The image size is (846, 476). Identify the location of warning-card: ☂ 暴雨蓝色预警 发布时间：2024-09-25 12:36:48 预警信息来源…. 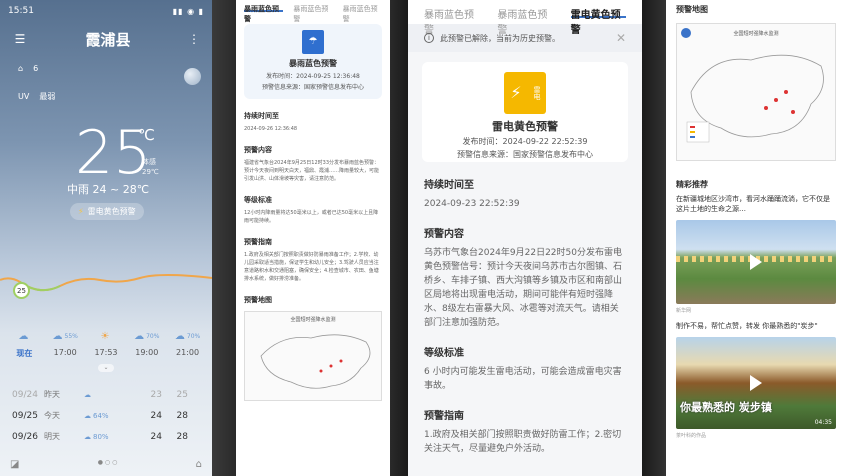
(313, 61).